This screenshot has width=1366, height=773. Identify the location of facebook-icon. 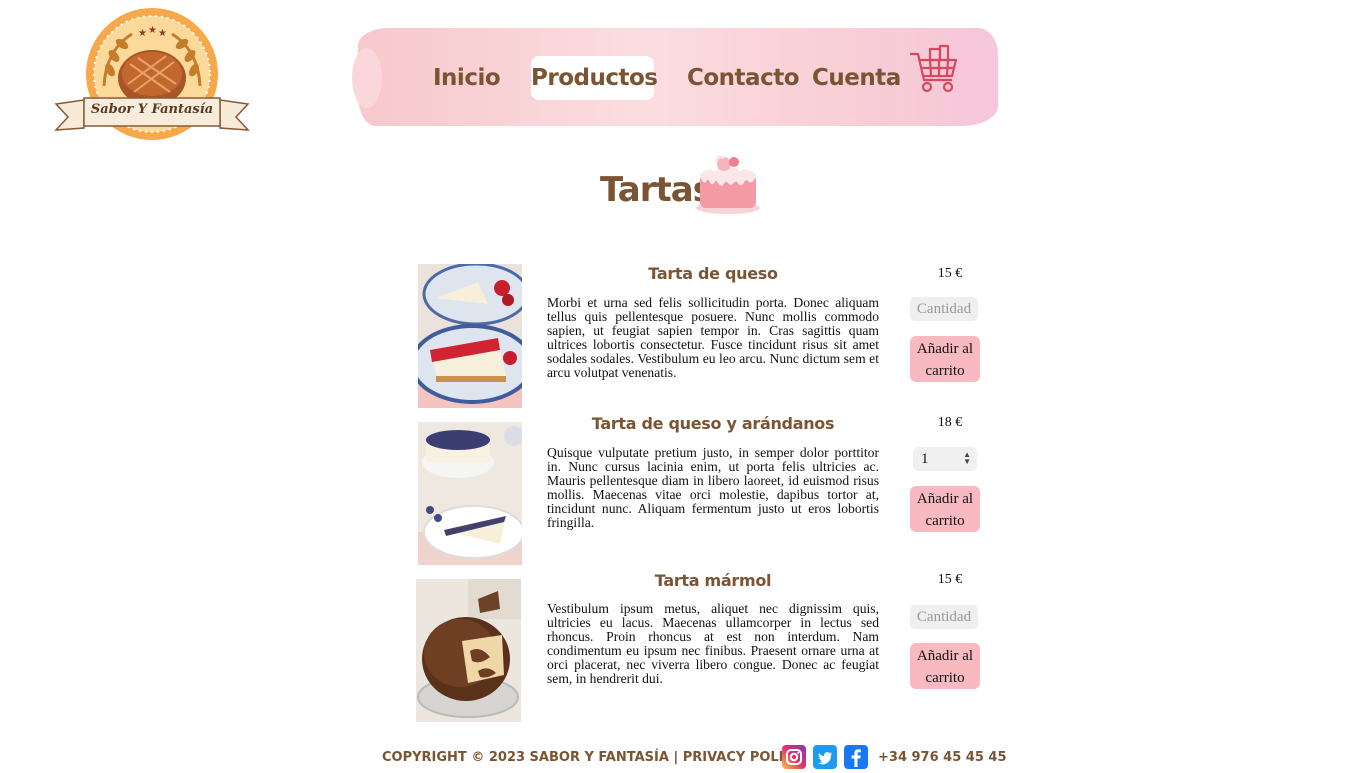
(856, 757).